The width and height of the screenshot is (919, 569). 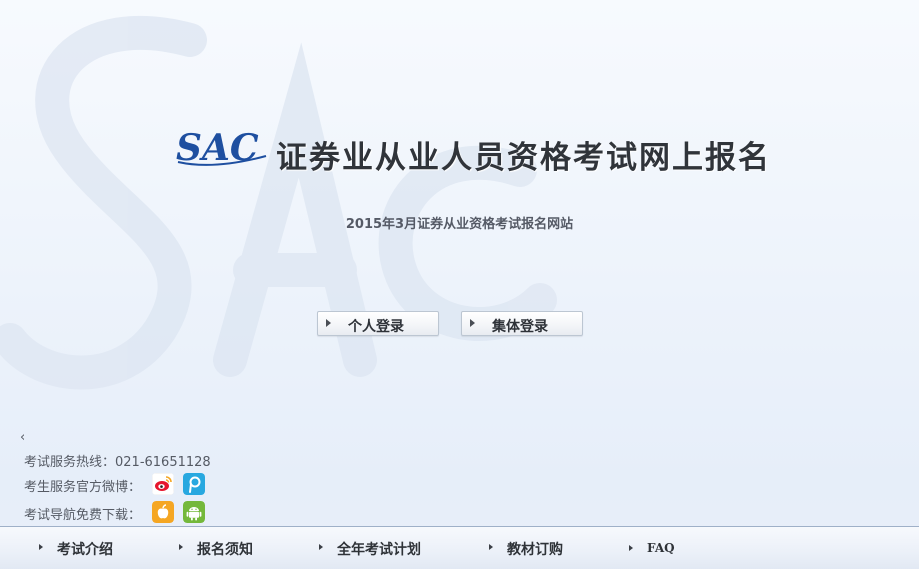 I want to click on sina-weibo-icon, so click(x=163, y=484).